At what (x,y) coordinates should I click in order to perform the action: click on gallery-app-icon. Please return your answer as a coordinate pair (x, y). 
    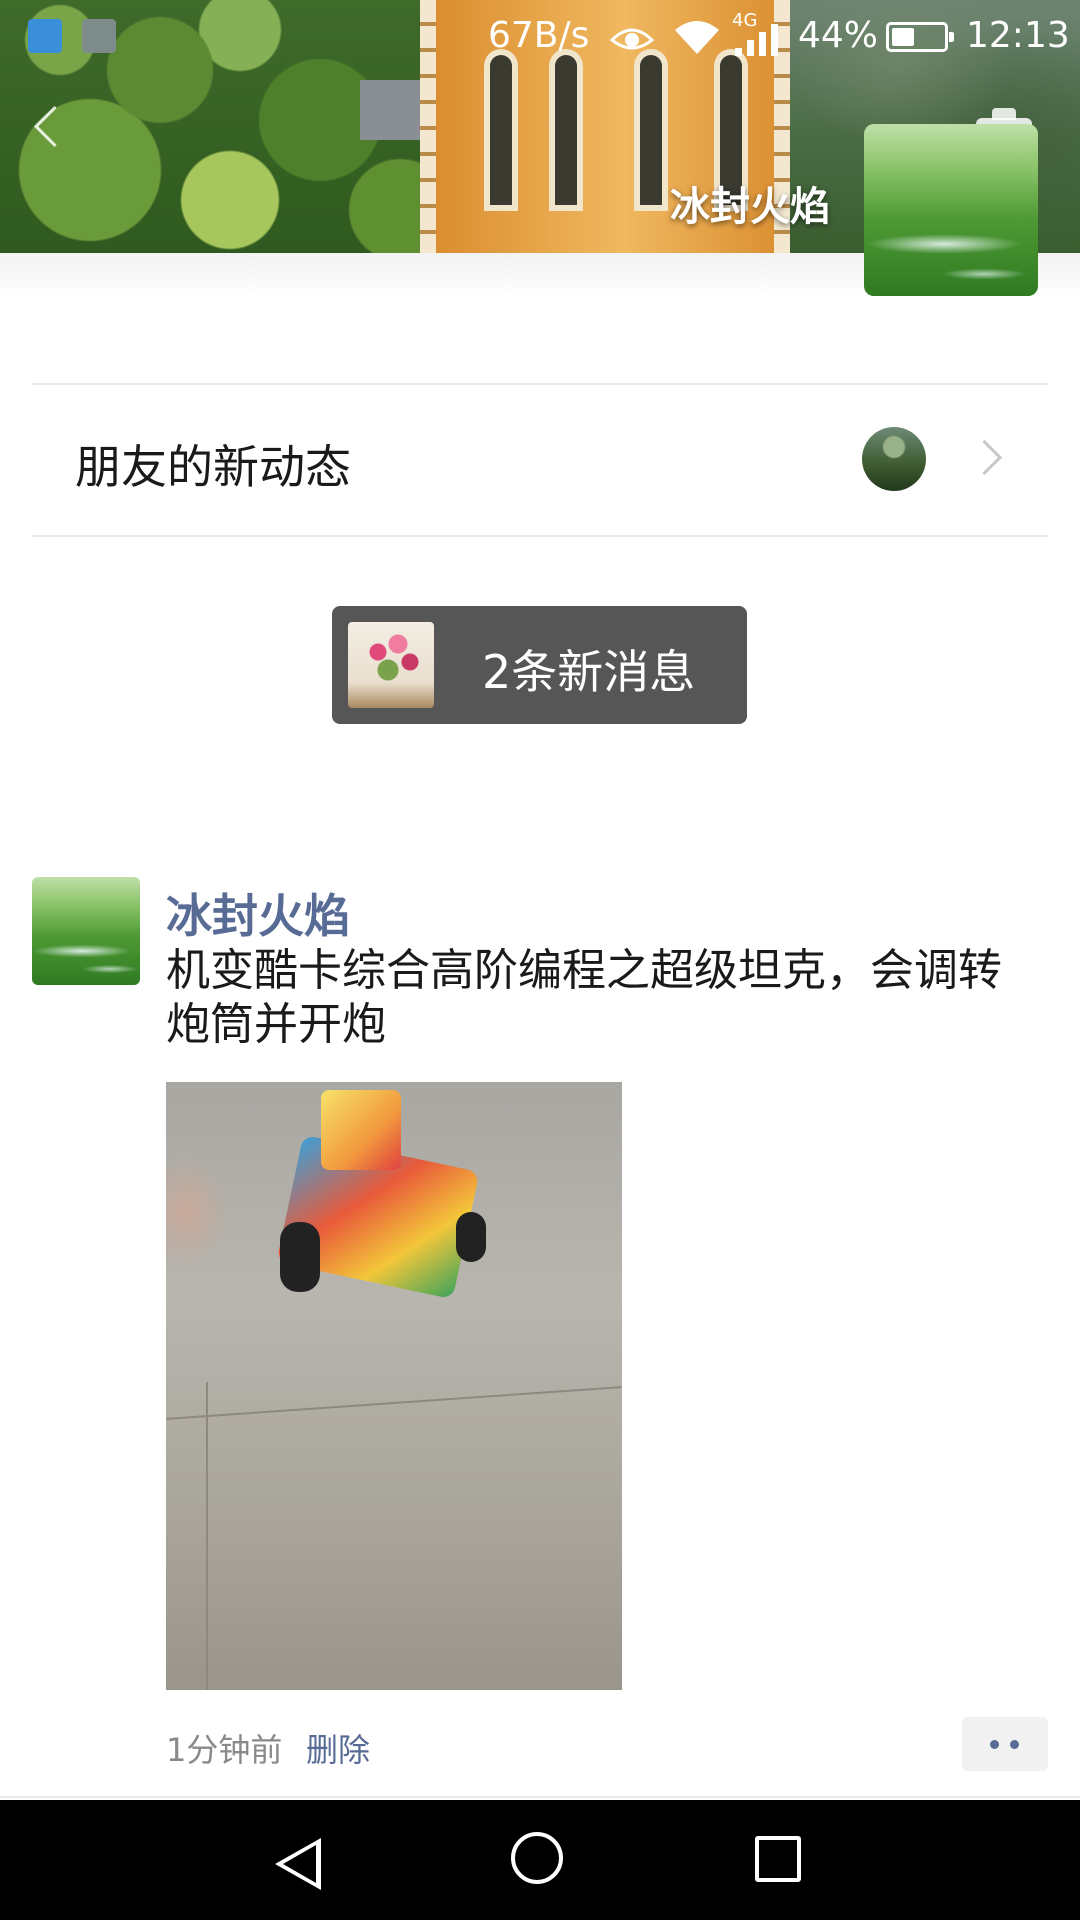
    Looking at the image, I should click on (99, 36).